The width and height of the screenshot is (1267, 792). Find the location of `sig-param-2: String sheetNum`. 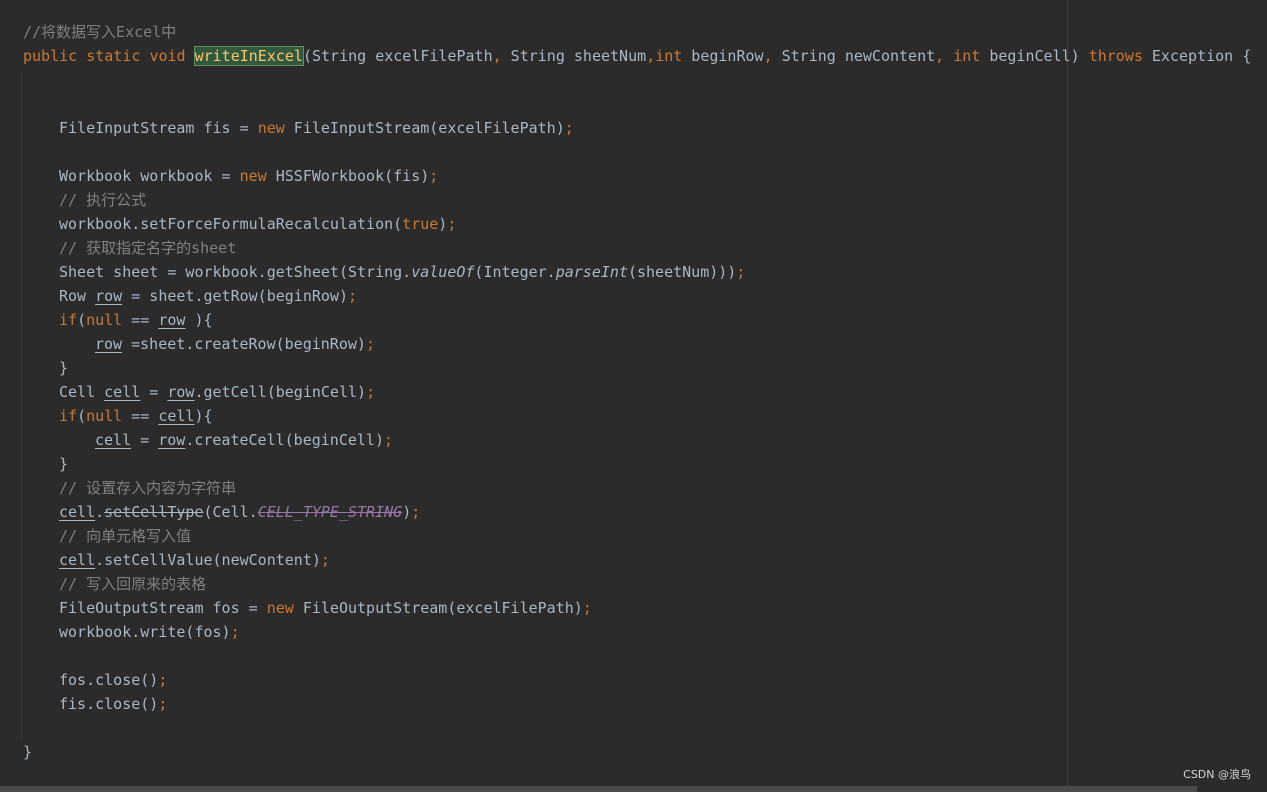

sig-param-2: String sheetNum is located at coordinates (574, 56).